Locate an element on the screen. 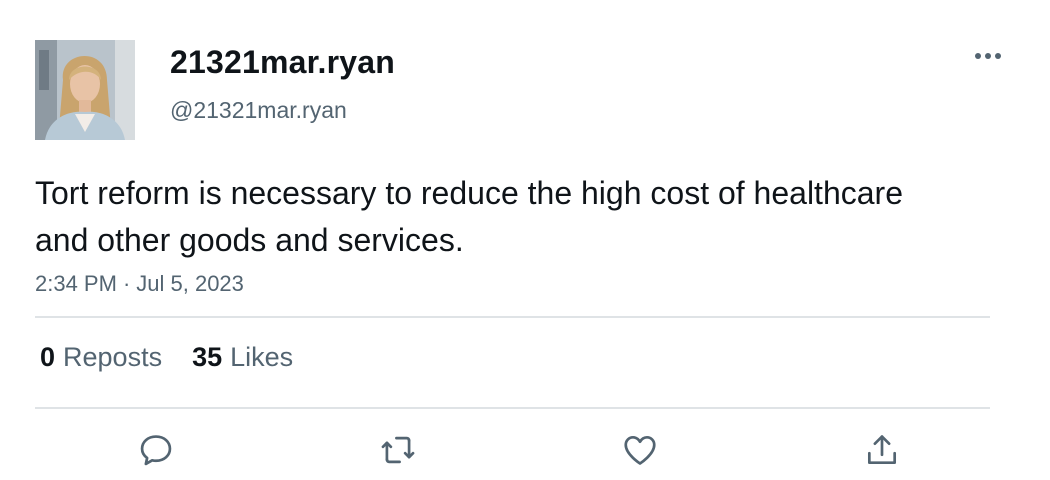  repost-icon is located at coordinates (398, 450).